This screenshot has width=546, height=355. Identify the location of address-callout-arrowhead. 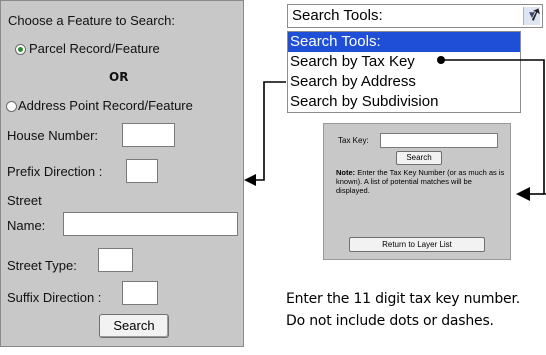
(250, 180).